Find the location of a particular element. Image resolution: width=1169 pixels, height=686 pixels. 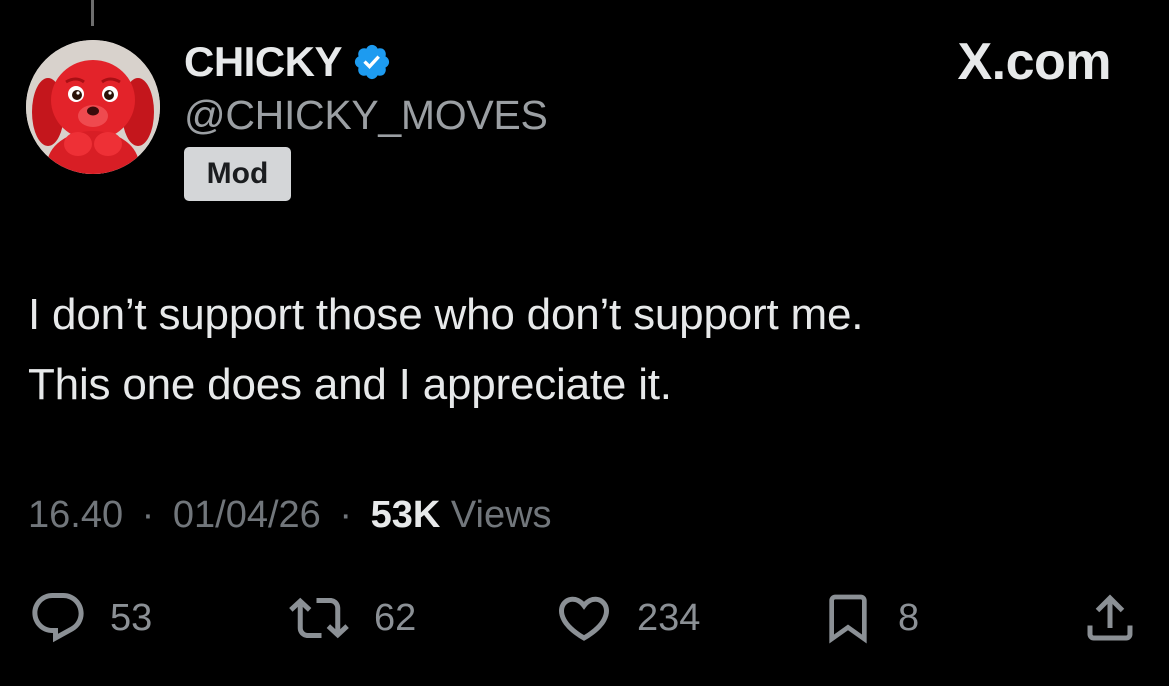

share-icon is located at coordinates (1110, 617).